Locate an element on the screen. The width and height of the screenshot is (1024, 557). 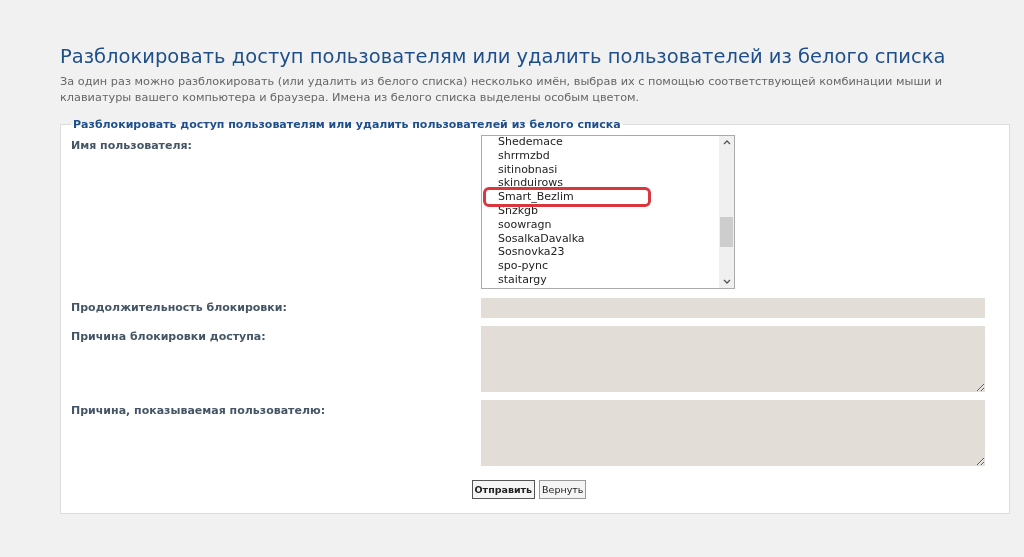
field-label: Продолжительность блокировки: is located at coordinates (179, 308).